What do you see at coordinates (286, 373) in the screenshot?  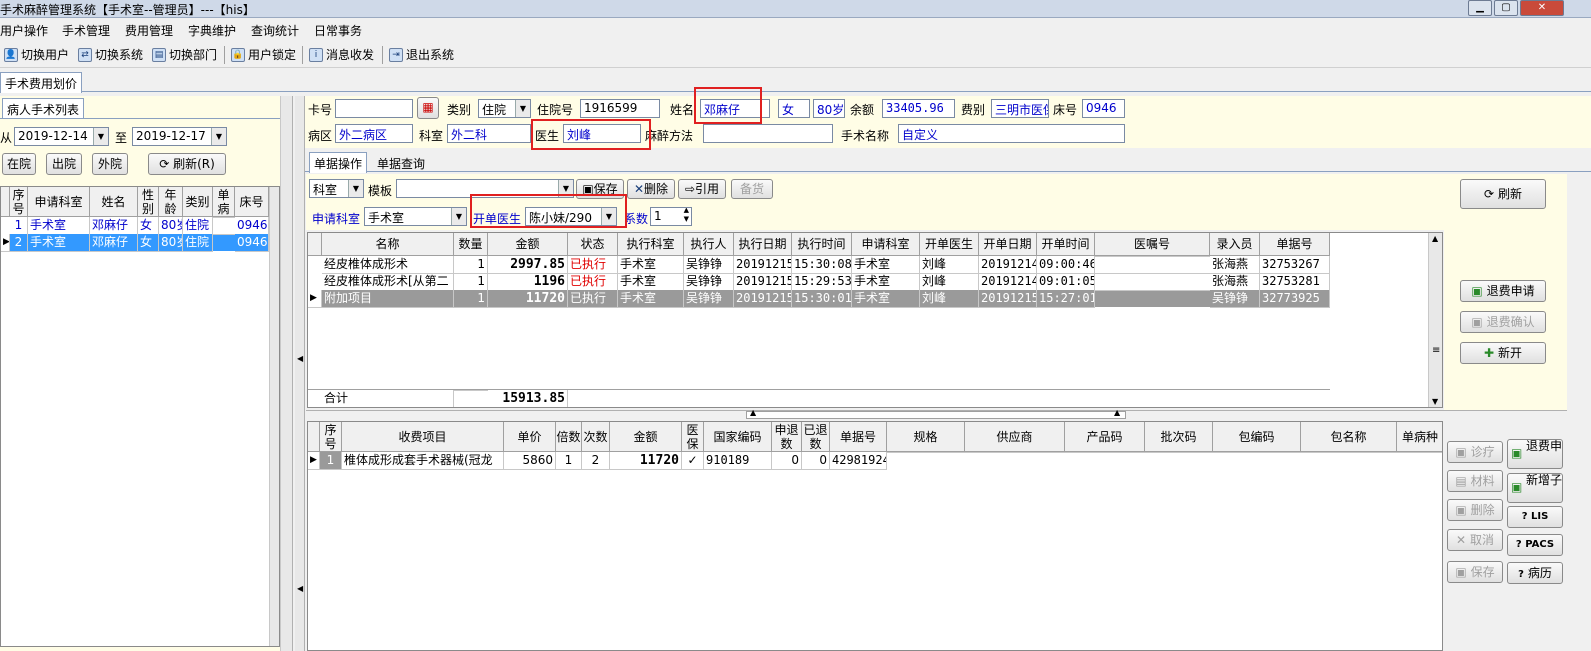 I see `panel-scrollbar` at bounding box center [286, 373].